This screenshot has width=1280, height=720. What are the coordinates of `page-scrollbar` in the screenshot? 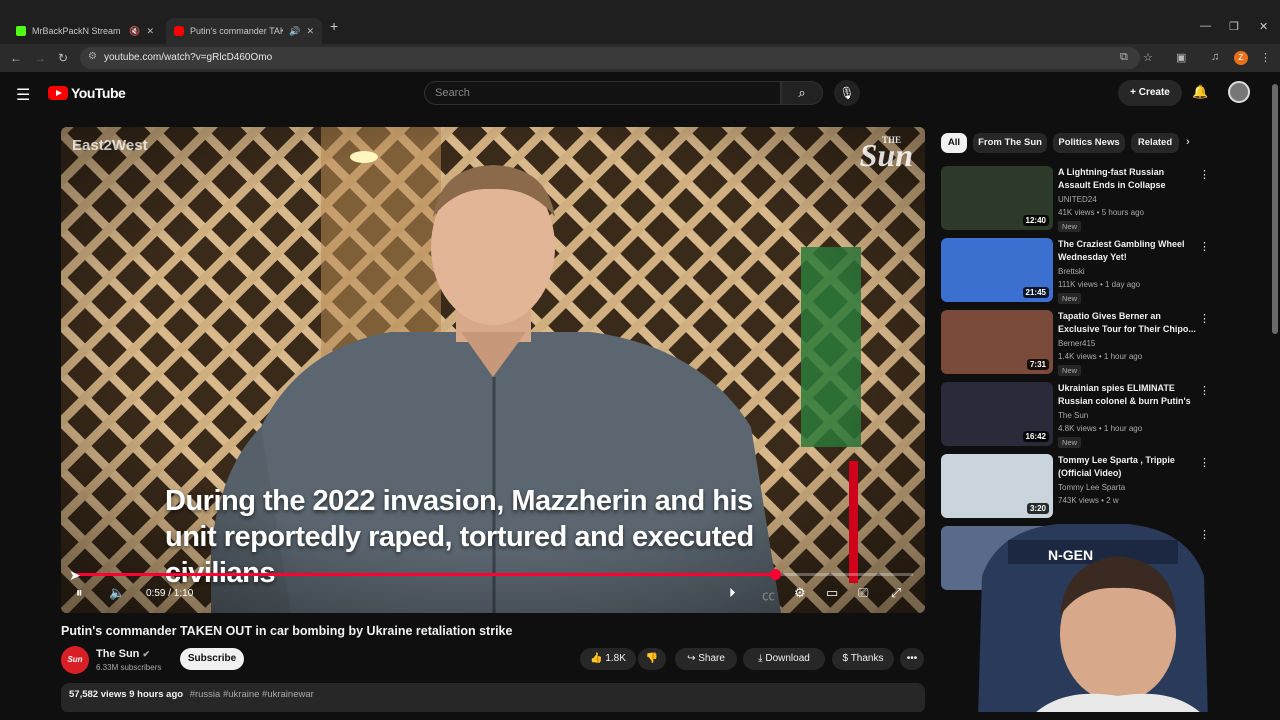 It's located at (1275, 392).